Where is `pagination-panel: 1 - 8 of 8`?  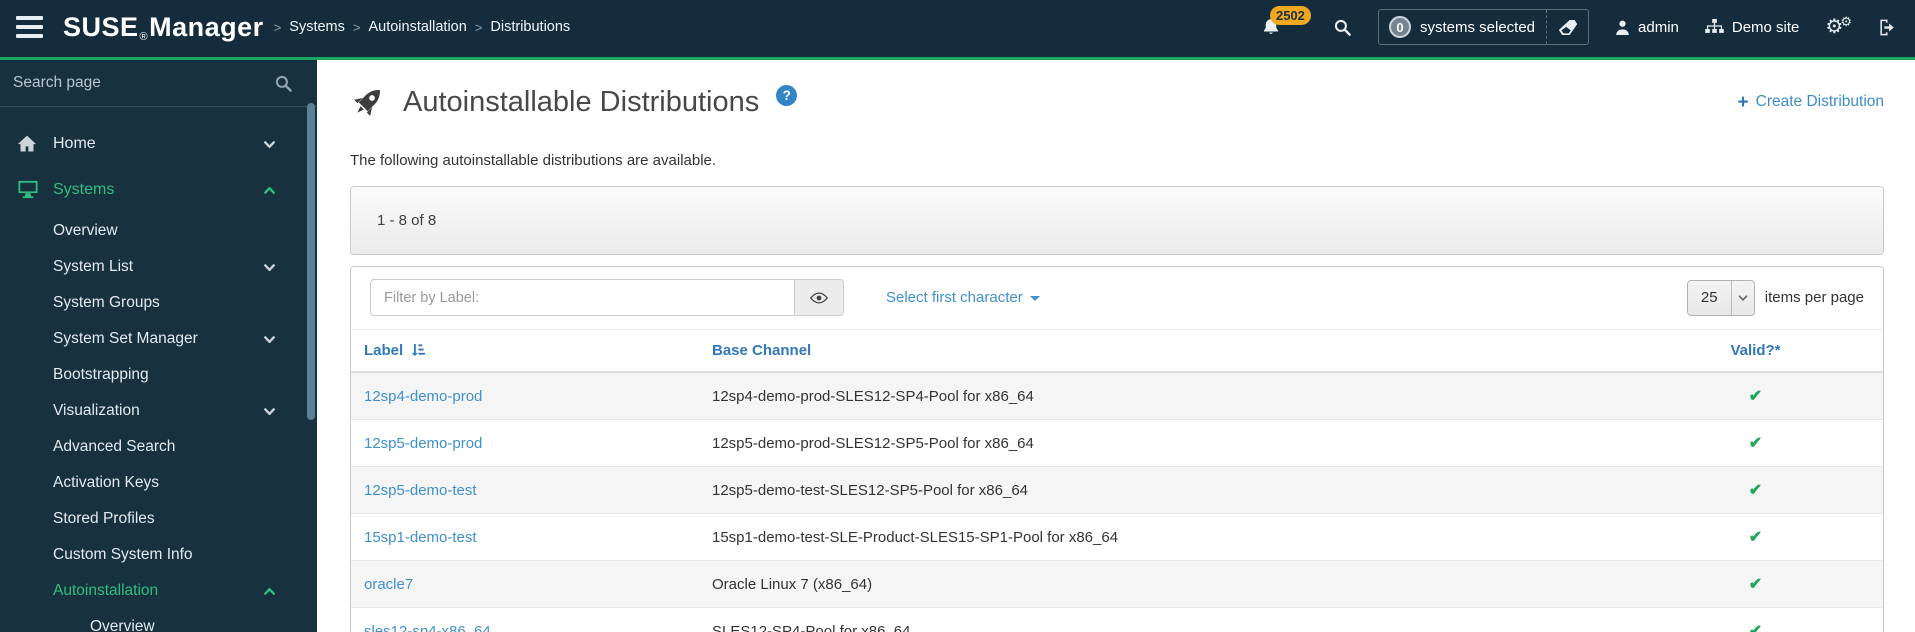
pagination-panel: 1 - 8 of 8 is located at coordinates (1117, 220).